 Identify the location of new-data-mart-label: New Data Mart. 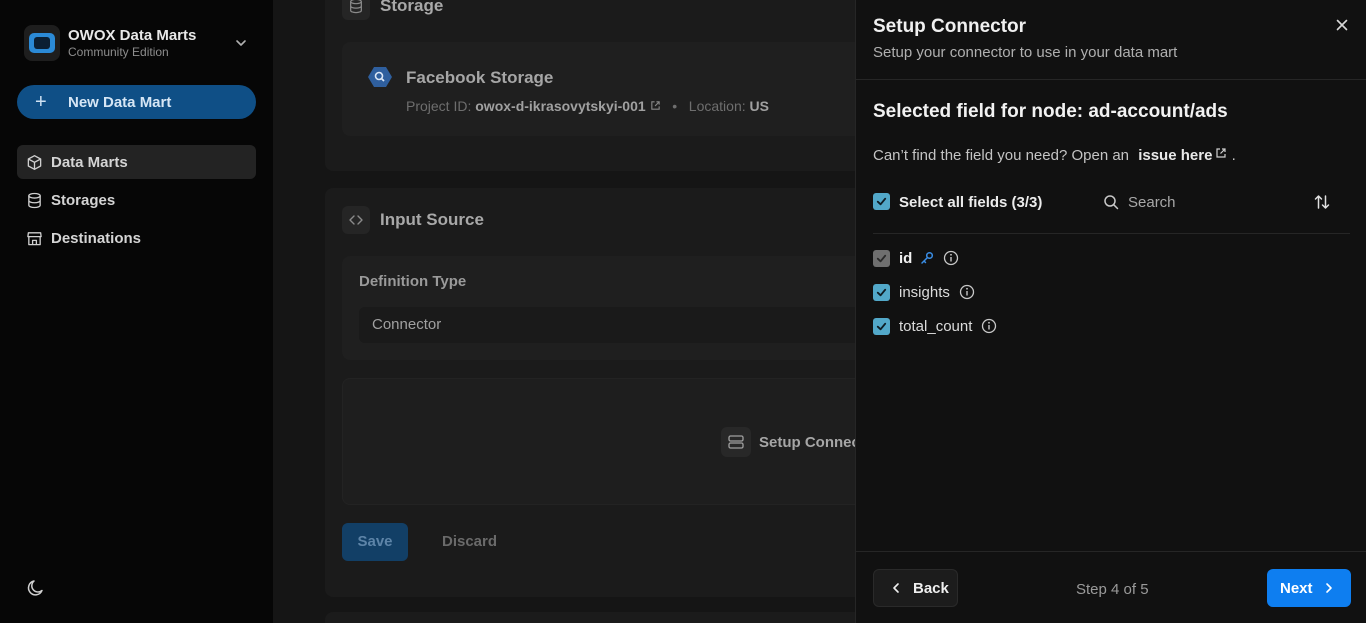
(120, 102).